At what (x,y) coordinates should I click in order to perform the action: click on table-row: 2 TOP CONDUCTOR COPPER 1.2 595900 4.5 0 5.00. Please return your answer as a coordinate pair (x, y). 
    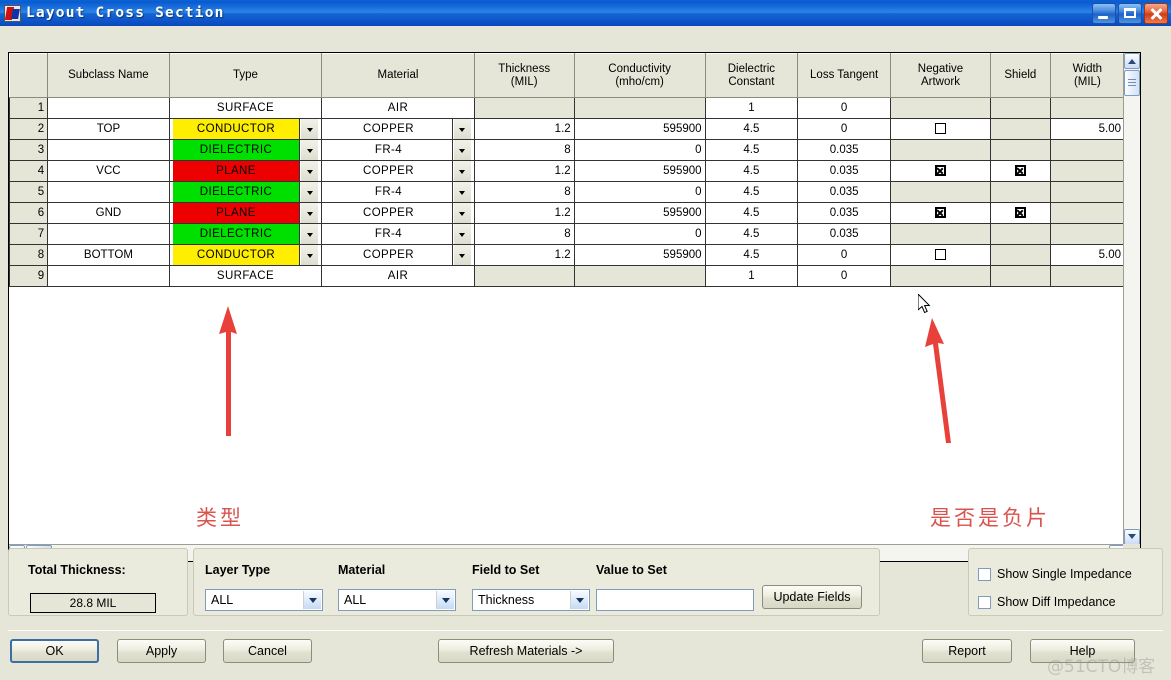
    Looking at the image, I should click on (567, 129).